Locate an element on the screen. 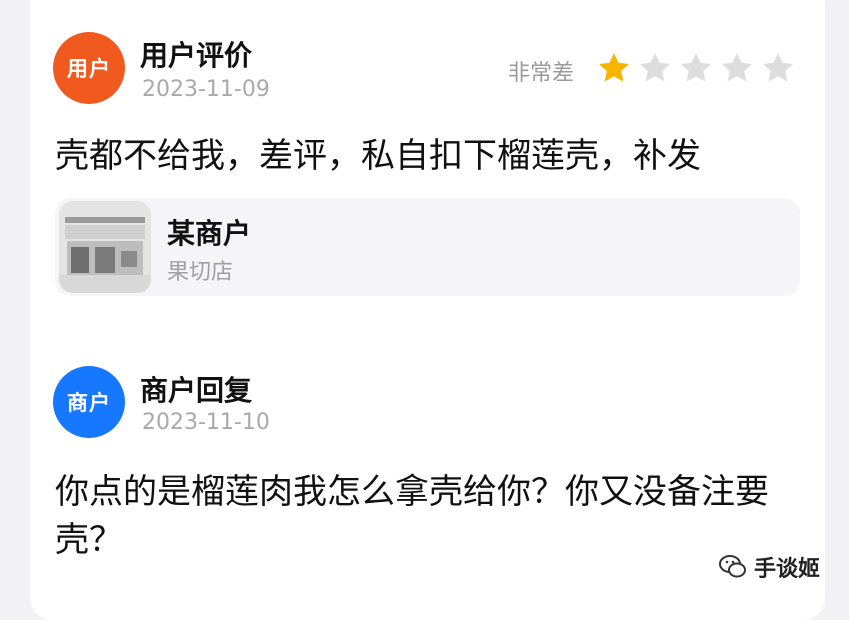 This screenshot has height=620, width=849. store-name: 某商户 is located at coordinates (209, 233).